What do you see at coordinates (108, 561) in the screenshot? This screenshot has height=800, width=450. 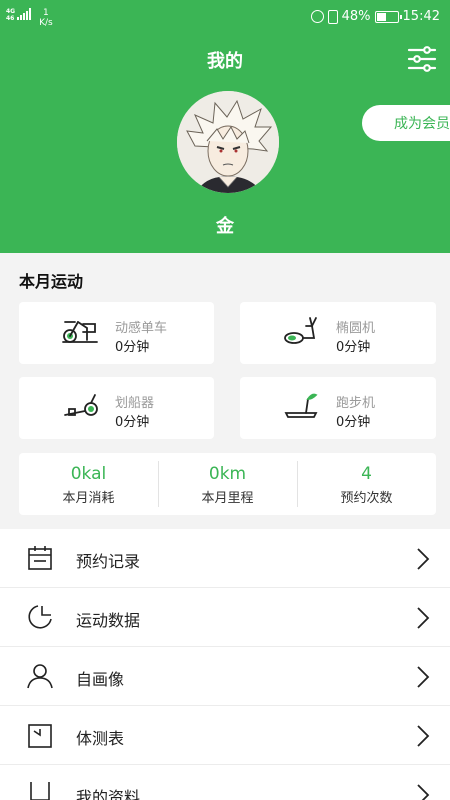 I see `menu-label: 预约记录` at bounding box center [108, 561].